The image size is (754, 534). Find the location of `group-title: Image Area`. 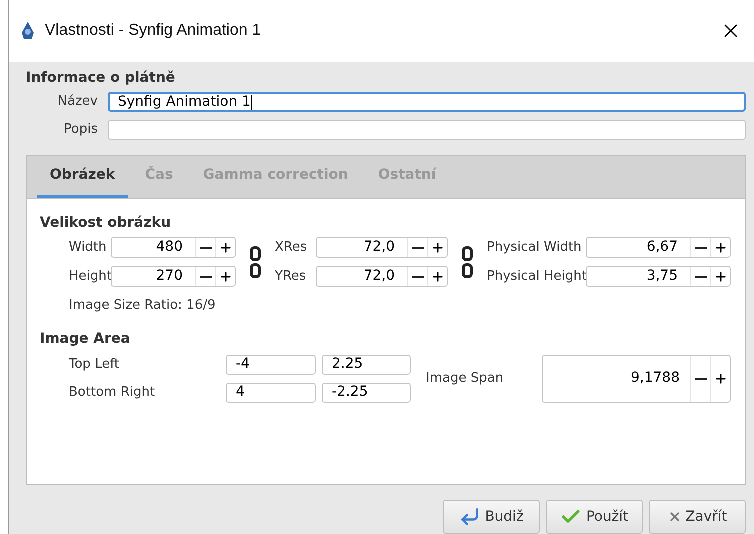

group-title: Image Area is located at coordinates (86, 339).